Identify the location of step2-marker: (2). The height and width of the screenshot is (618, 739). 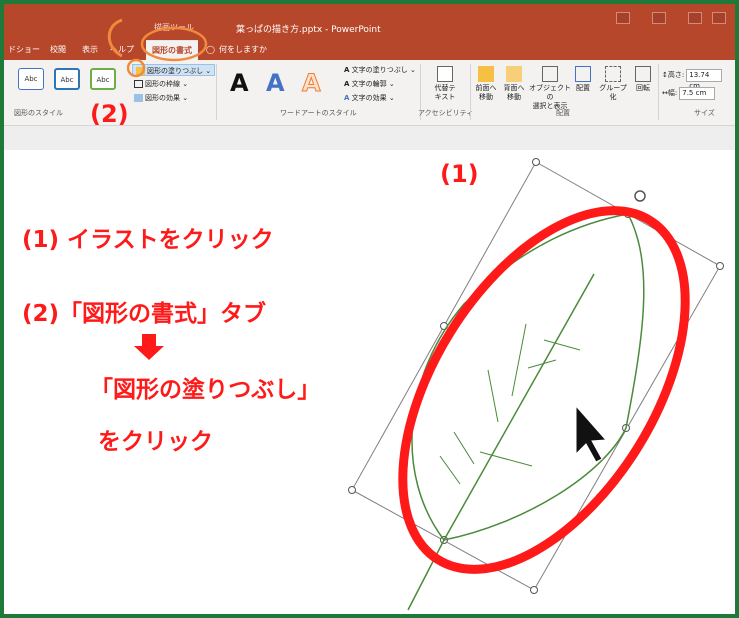
(109, 114).